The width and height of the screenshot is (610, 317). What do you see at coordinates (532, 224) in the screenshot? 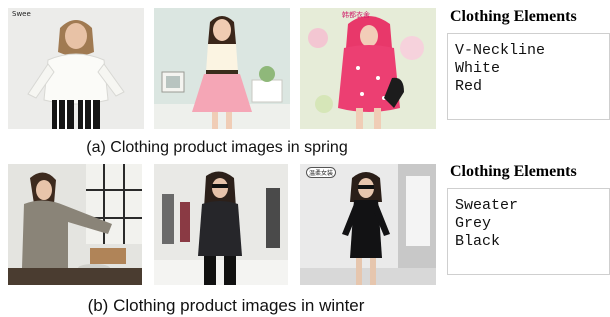
I see `clothing-elements-list-winter: Sweater Grey Black` at bounding box center [532, 224].